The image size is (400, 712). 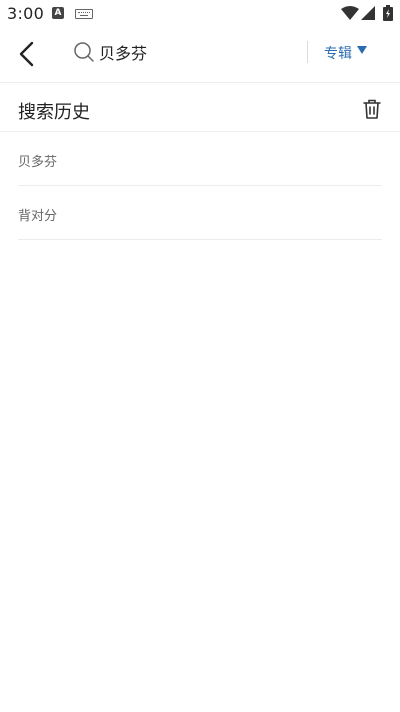 What do you see at coordinates (200, 213) in the screenshot?
I see `history-item: 背对分` at bounding box center [200, 213].